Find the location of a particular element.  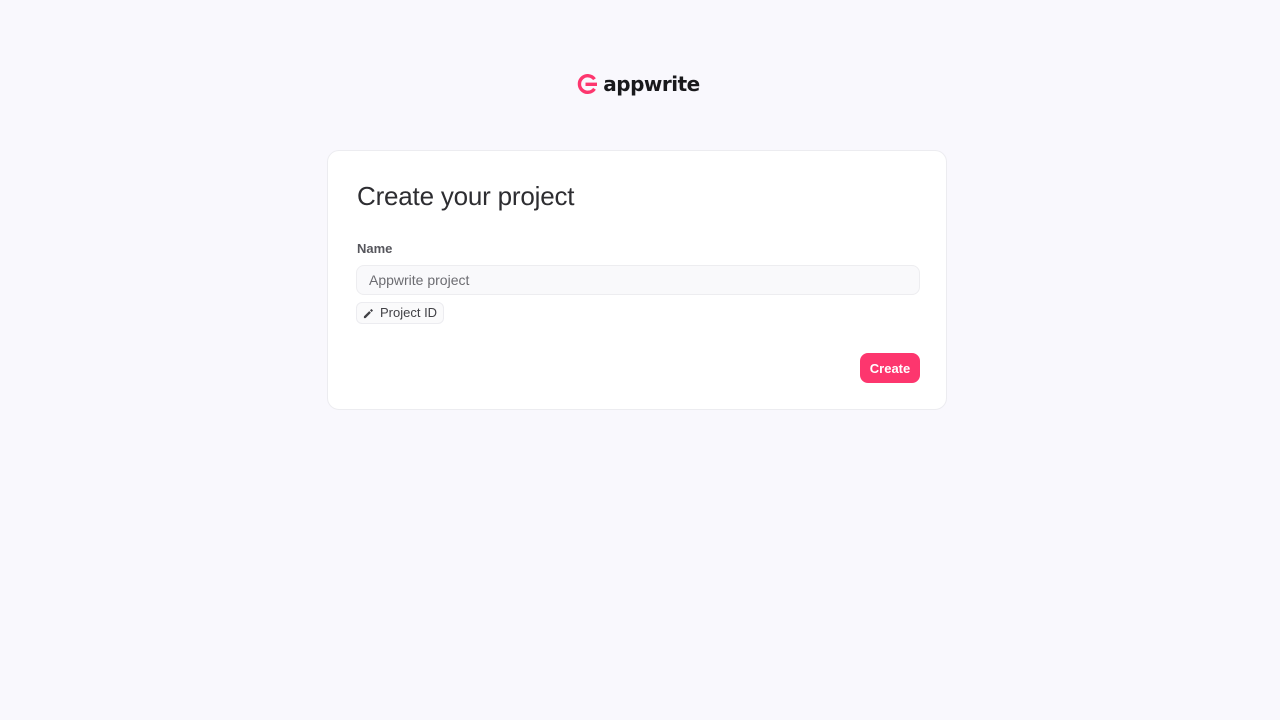

page-title: Create your project is located at coordinates (466, 196).